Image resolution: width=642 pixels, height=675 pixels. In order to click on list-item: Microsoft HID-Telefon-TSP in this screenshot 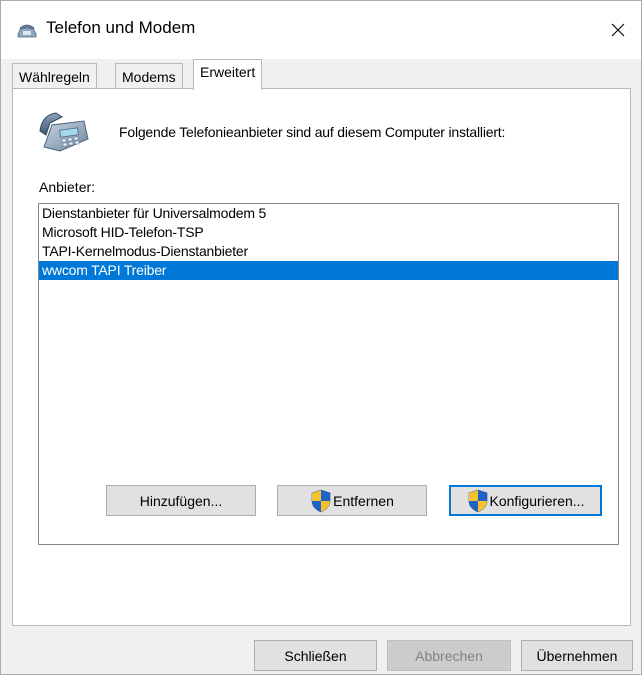, I will do `click(328, 232)`.